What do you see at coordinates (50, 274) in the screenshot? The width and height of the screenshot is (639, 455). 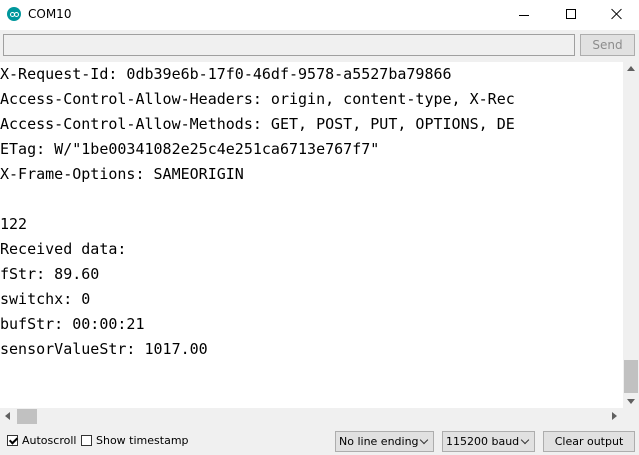 I see `output-line: fStr: 89.60` at bounding box center [50, 274].